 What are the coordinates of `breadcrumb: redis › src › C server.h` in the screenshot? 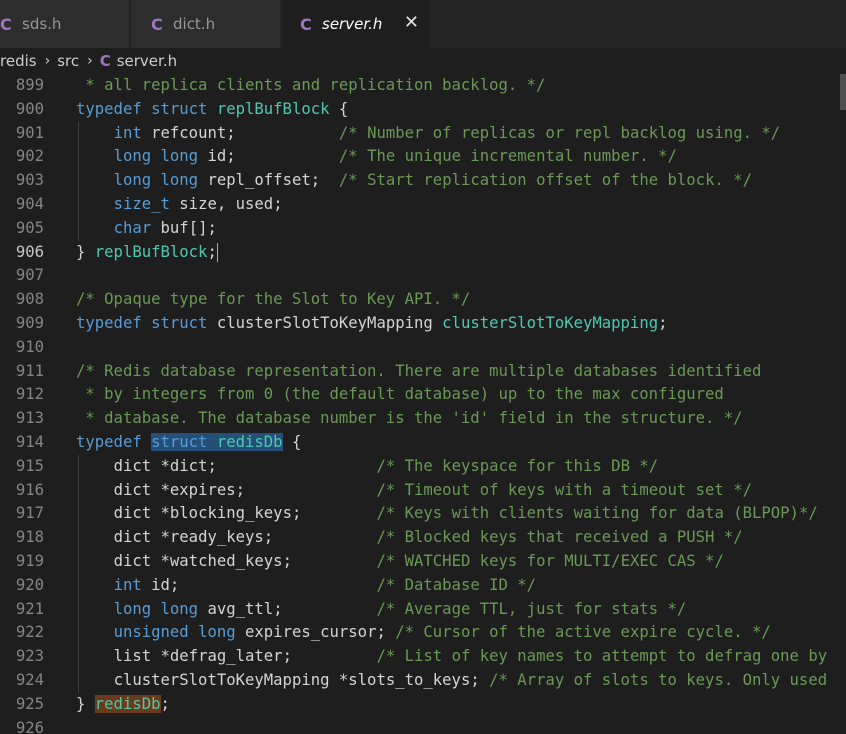 It's located at (423, 61).